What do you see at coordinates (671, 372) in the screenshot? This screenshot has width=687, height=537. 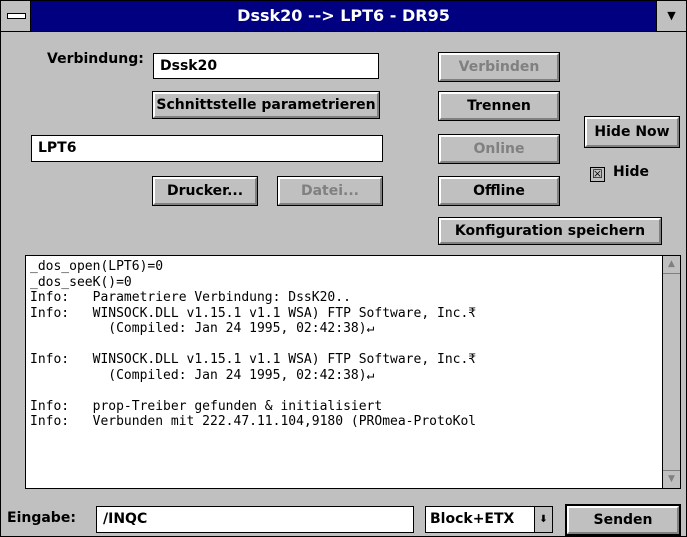 I see `vertical-scrollbar: ▲ ▼` at bounding box center [671, 372].